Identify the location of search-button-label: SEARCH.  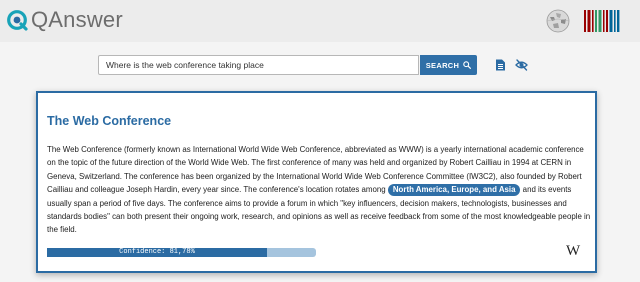
(442, 65).